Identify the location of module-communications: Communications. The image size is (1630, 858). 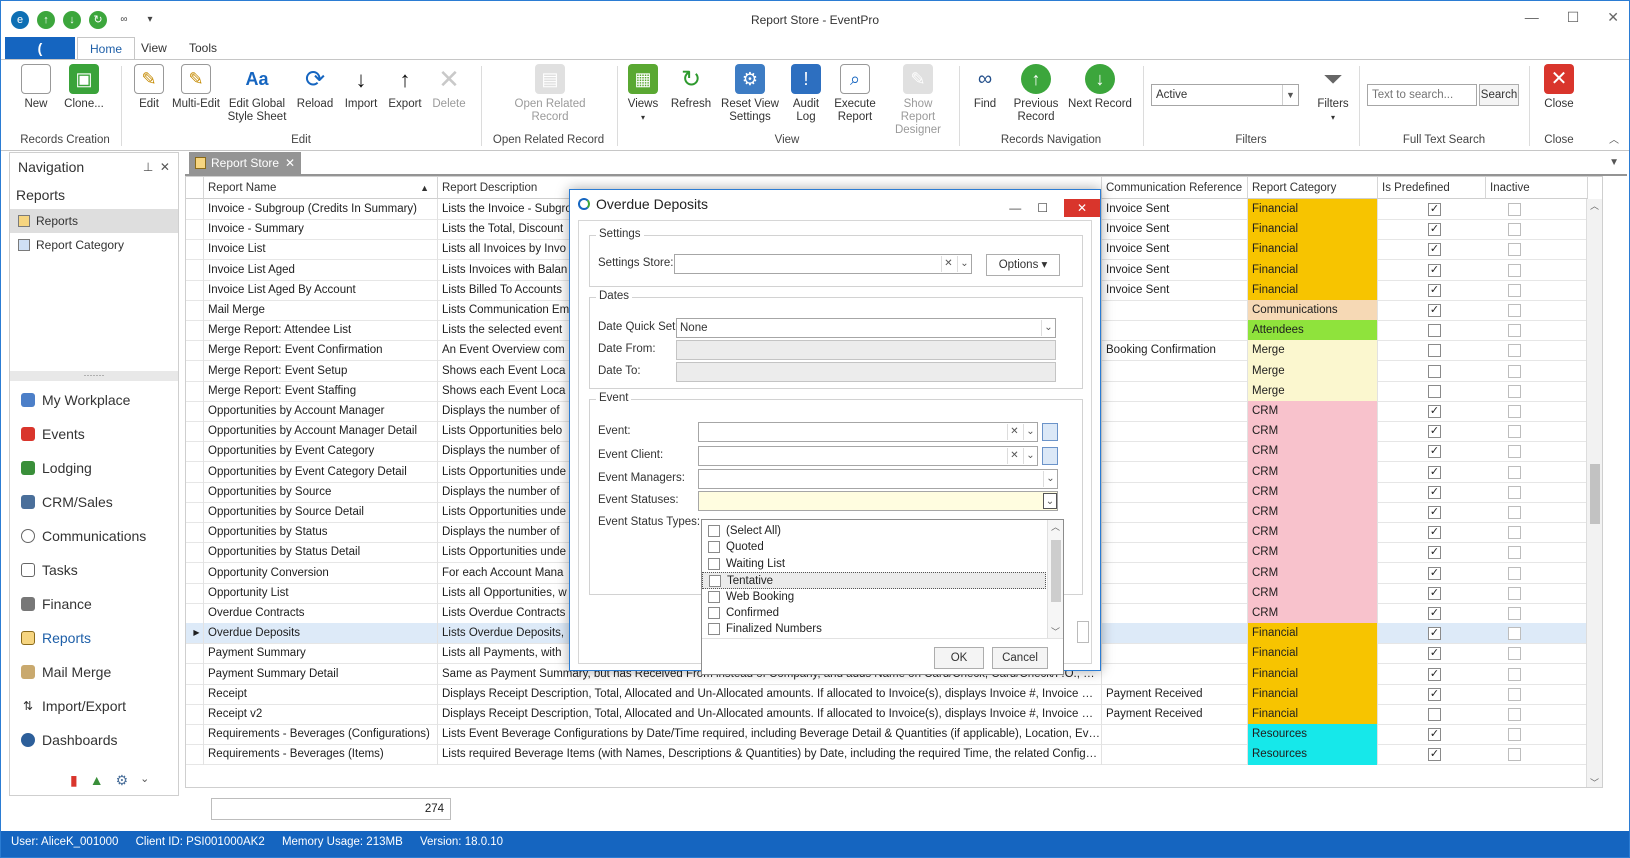
(94, 536).